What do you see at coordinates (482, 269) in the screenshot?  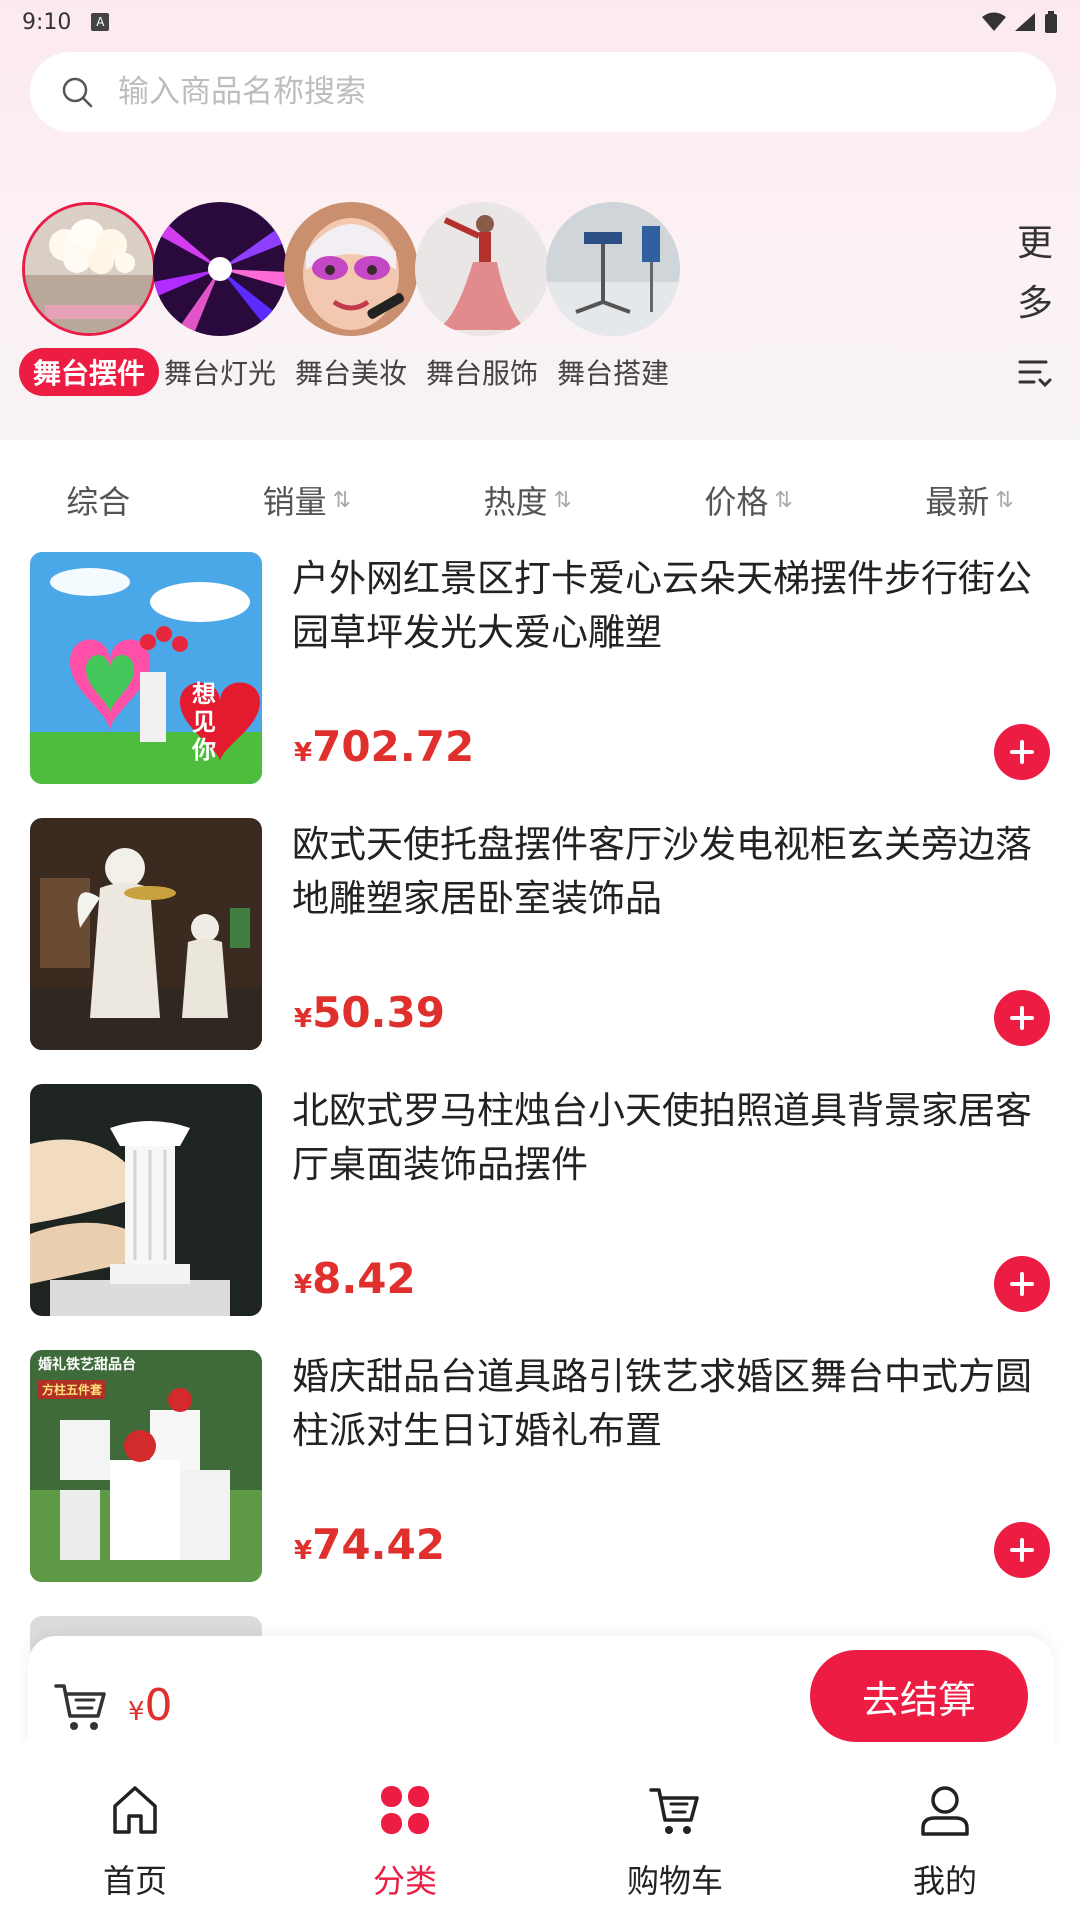 I see `category-image-stage-costume` at bounding box center [482, 269].